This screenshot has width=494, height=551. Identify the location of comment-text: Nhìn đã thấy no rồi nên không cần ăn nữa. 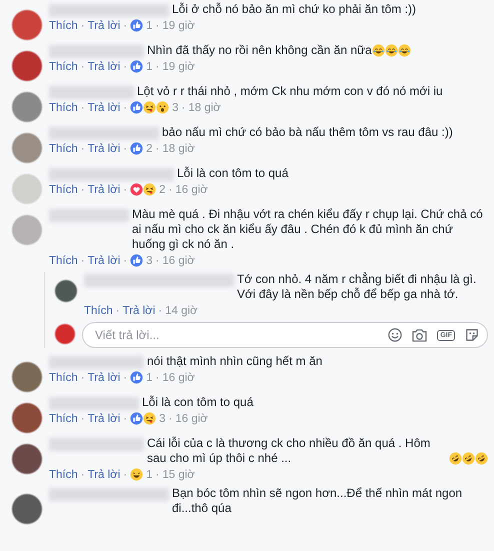
(259, 50).